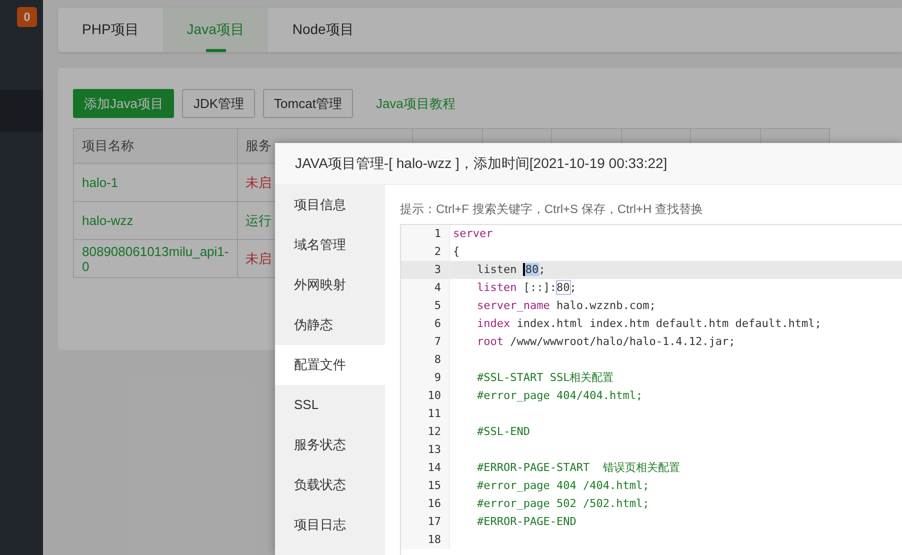 This screenshot has width=902, height=555. Describe the element at coordinates (649, 324) in the screenshot. I see `code-line: index index.html index.htm default.htm default.html;` at that location.